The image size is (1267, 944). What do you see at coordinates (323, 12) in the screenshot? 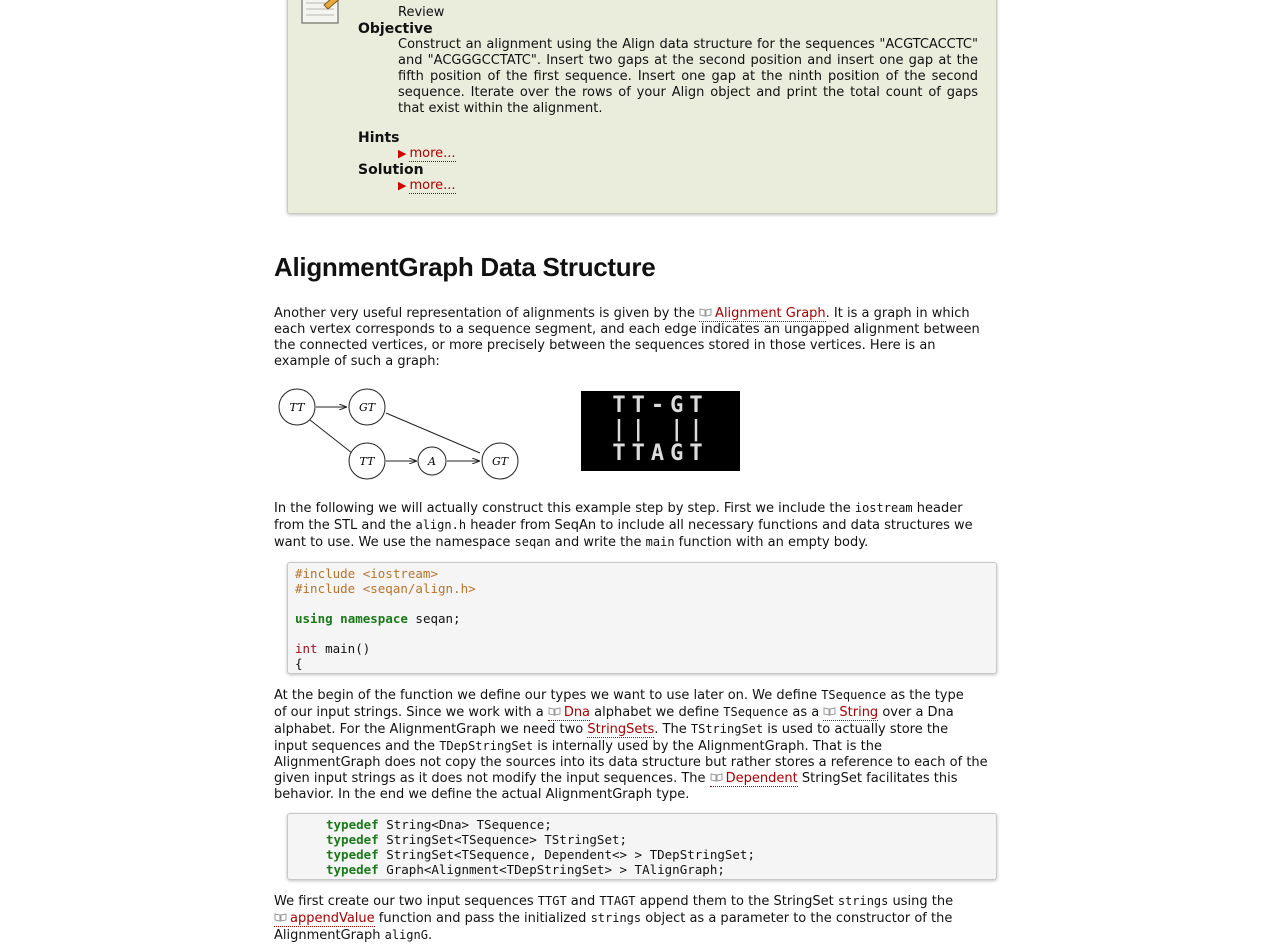
I see `pencil-notepad-icon` at bounding box center [323, 12].